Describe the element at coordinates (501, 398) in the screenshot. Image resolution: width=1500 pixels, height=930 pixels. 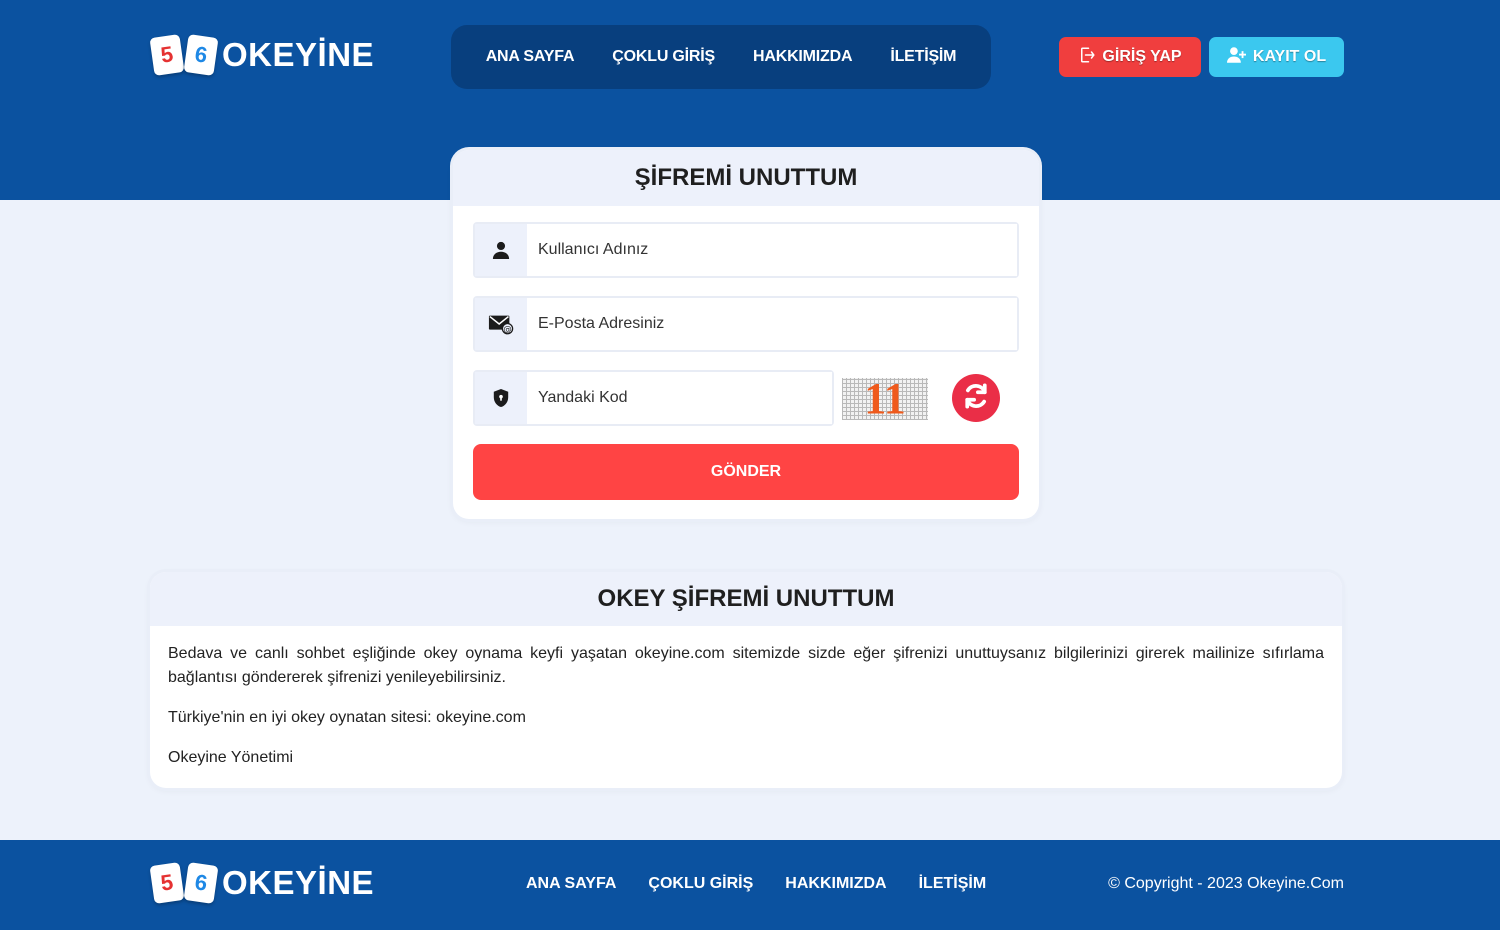
I see `shield-icon` at that location.